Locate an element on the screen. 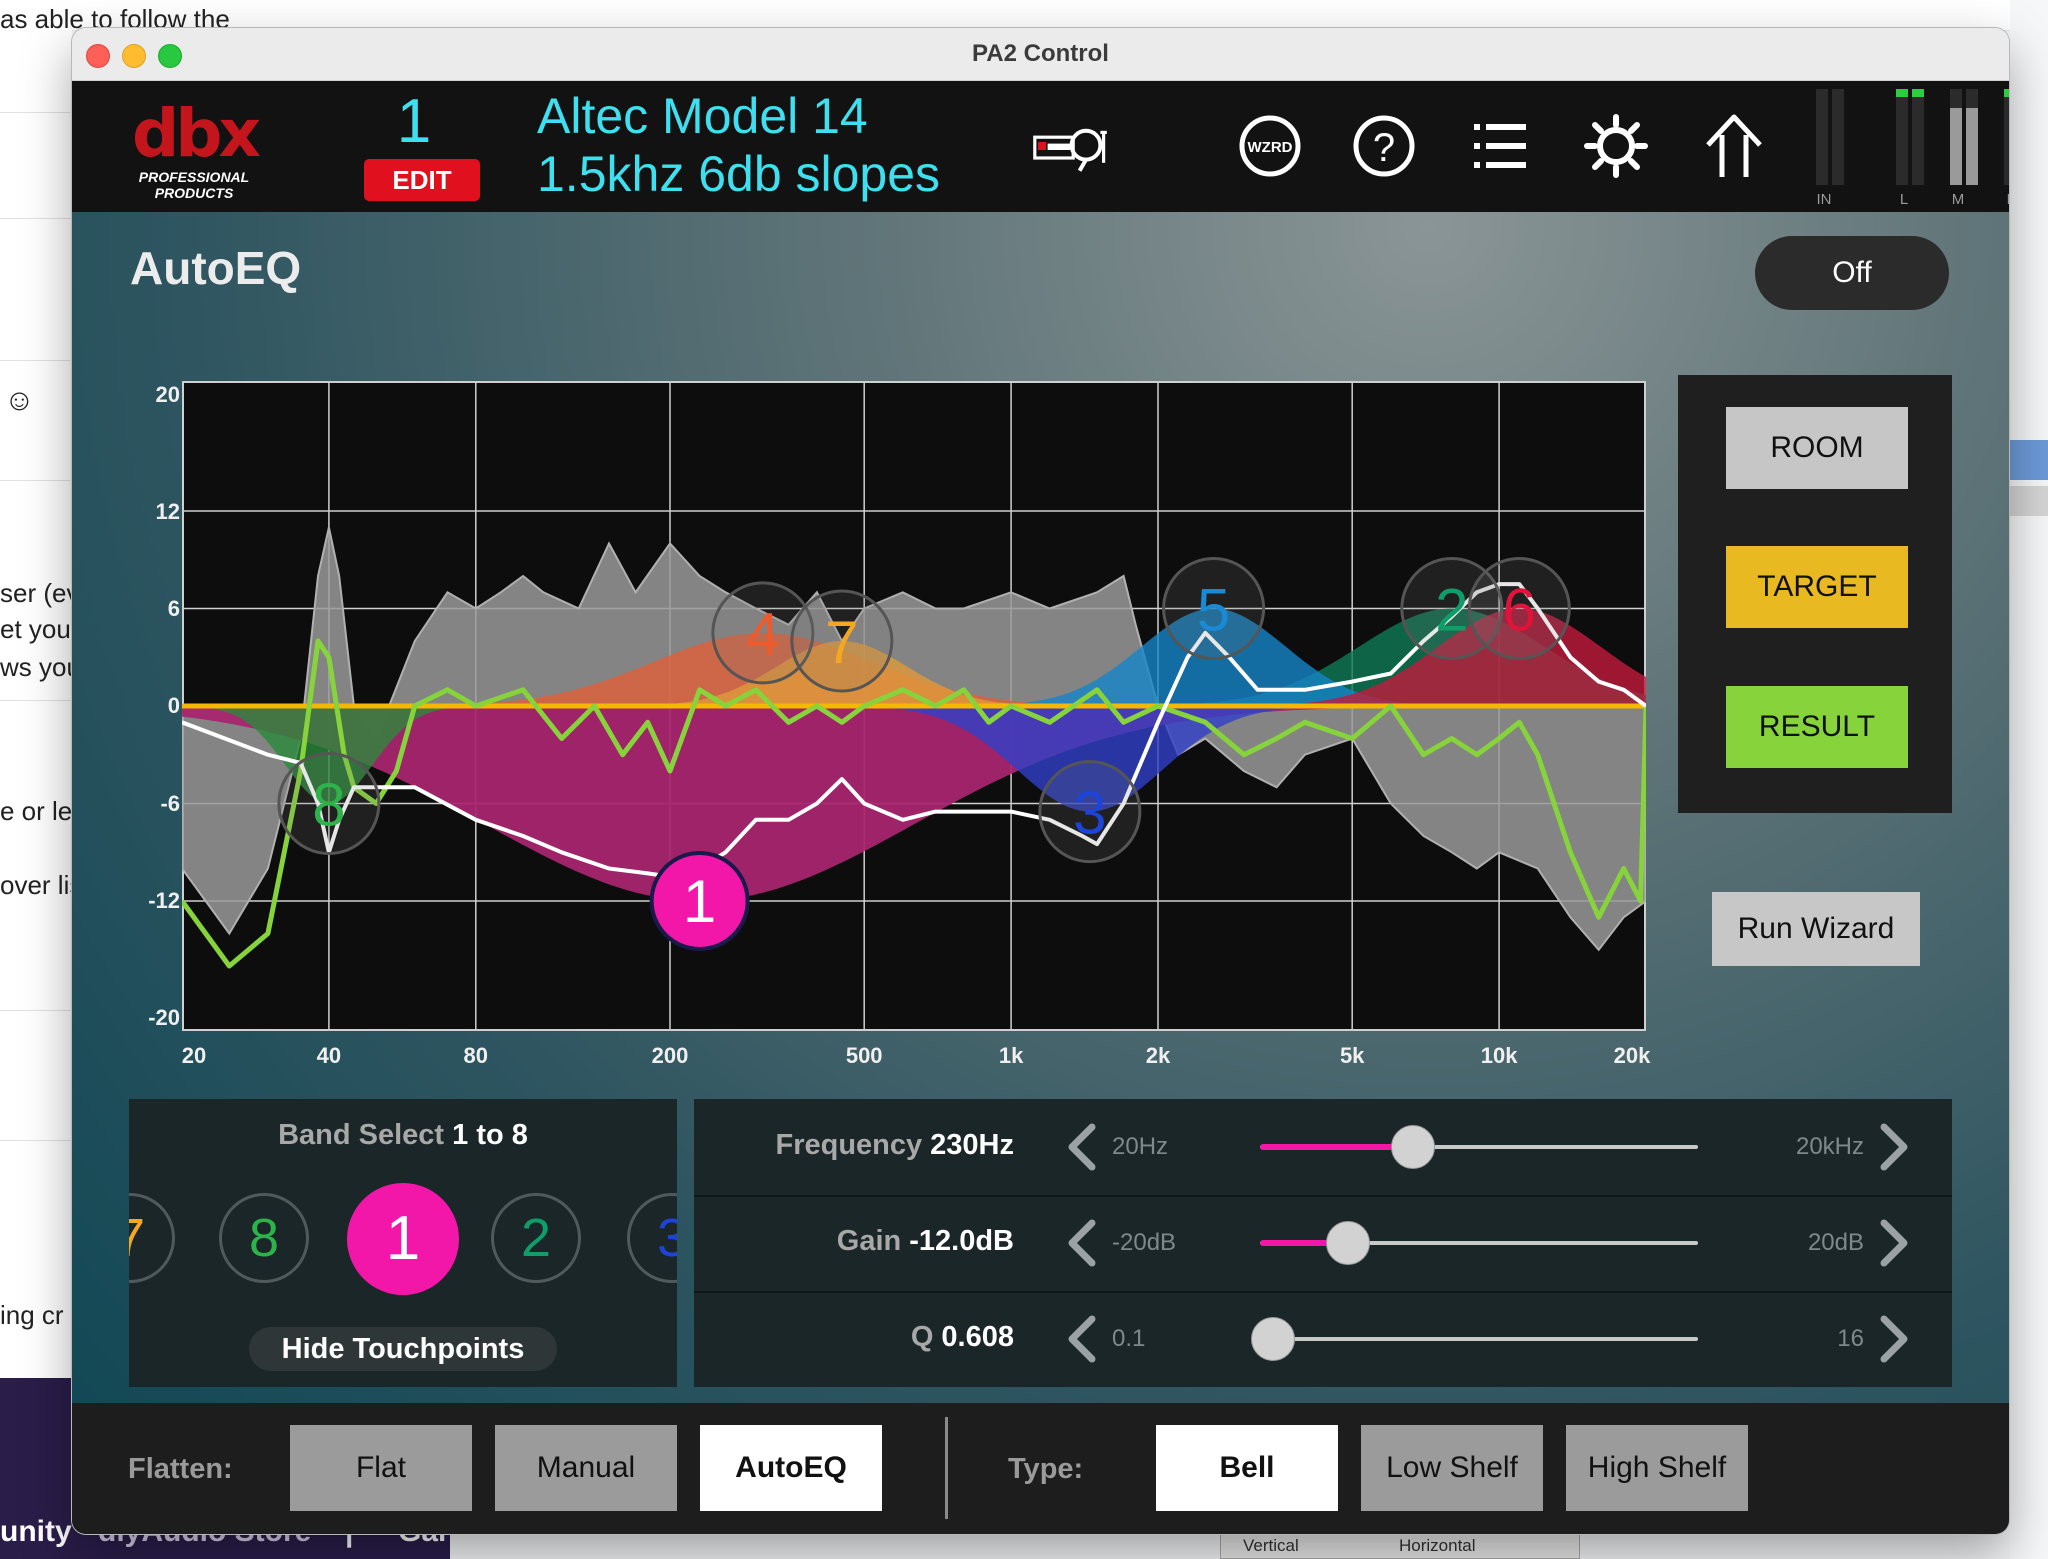 The height and width of the screenshot is (1559, 2048). meter-led is located at coordinates (1918, 93).